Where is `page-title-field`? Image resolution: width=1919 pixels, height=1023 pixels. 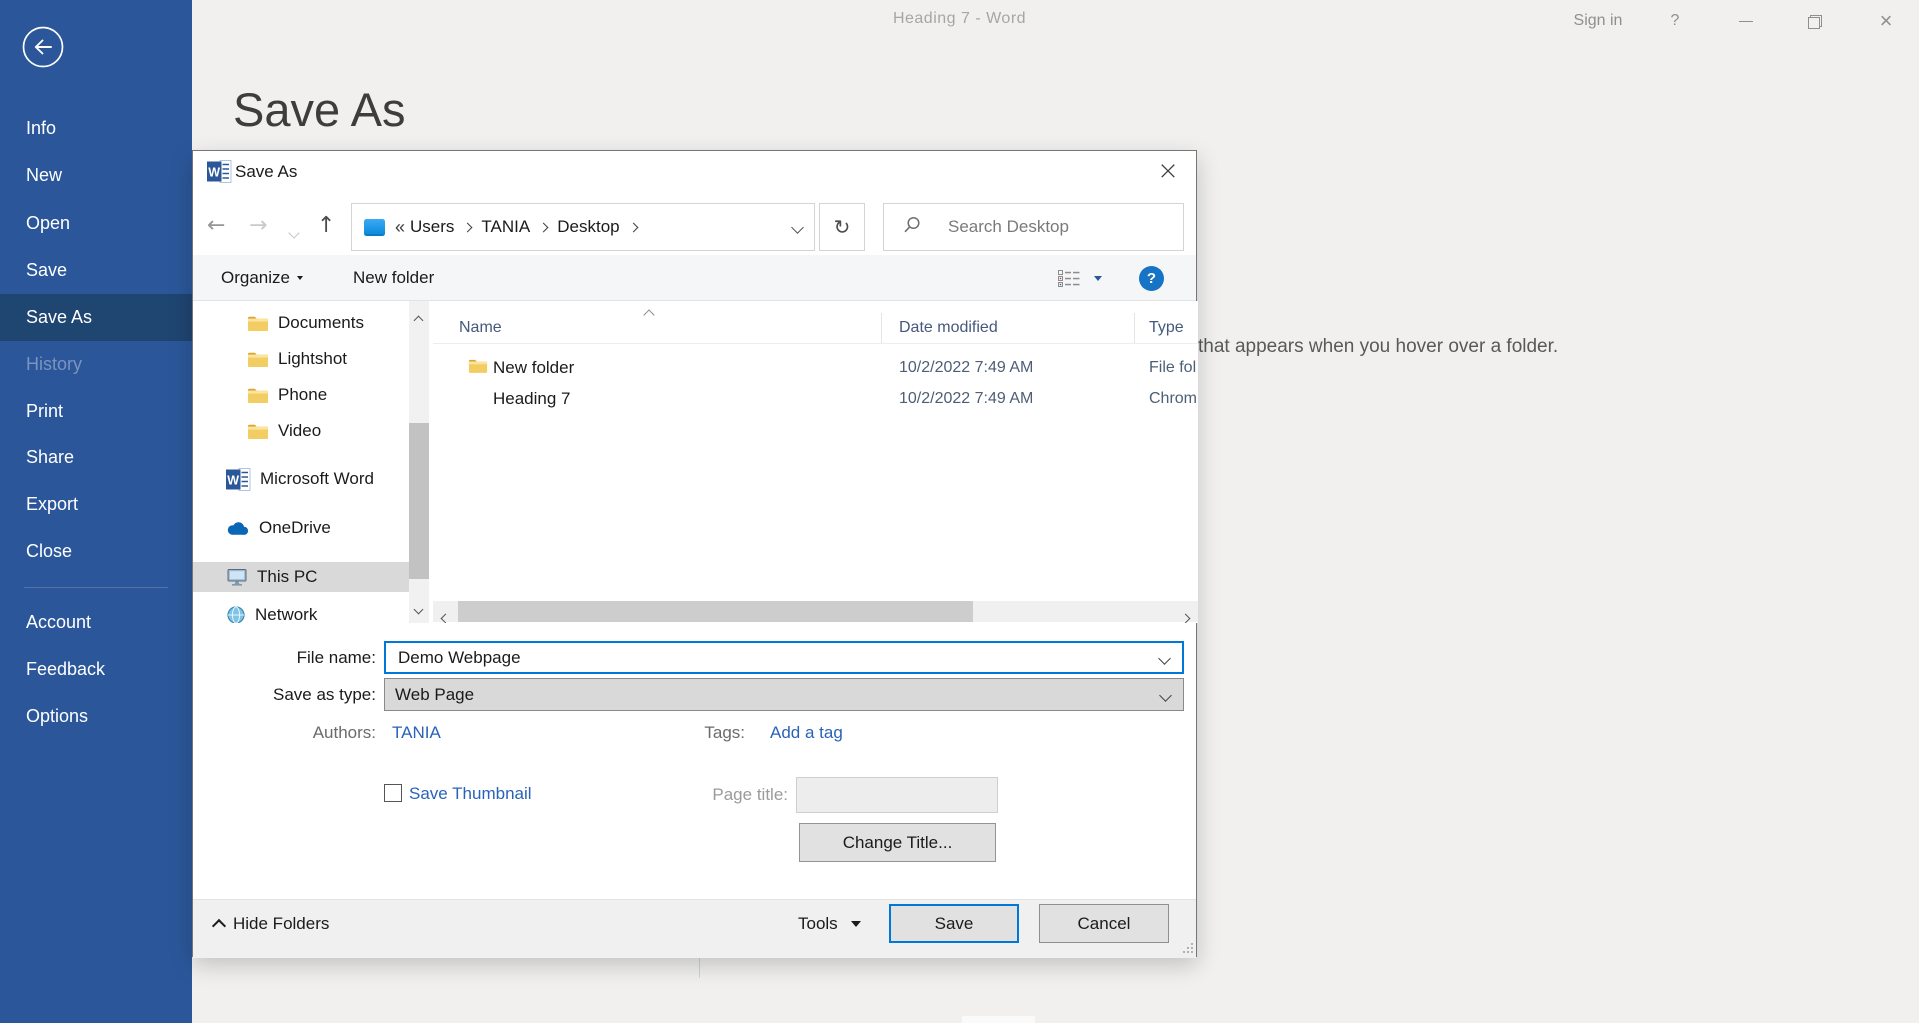 page-title-field is located at coordinates (897, 795).